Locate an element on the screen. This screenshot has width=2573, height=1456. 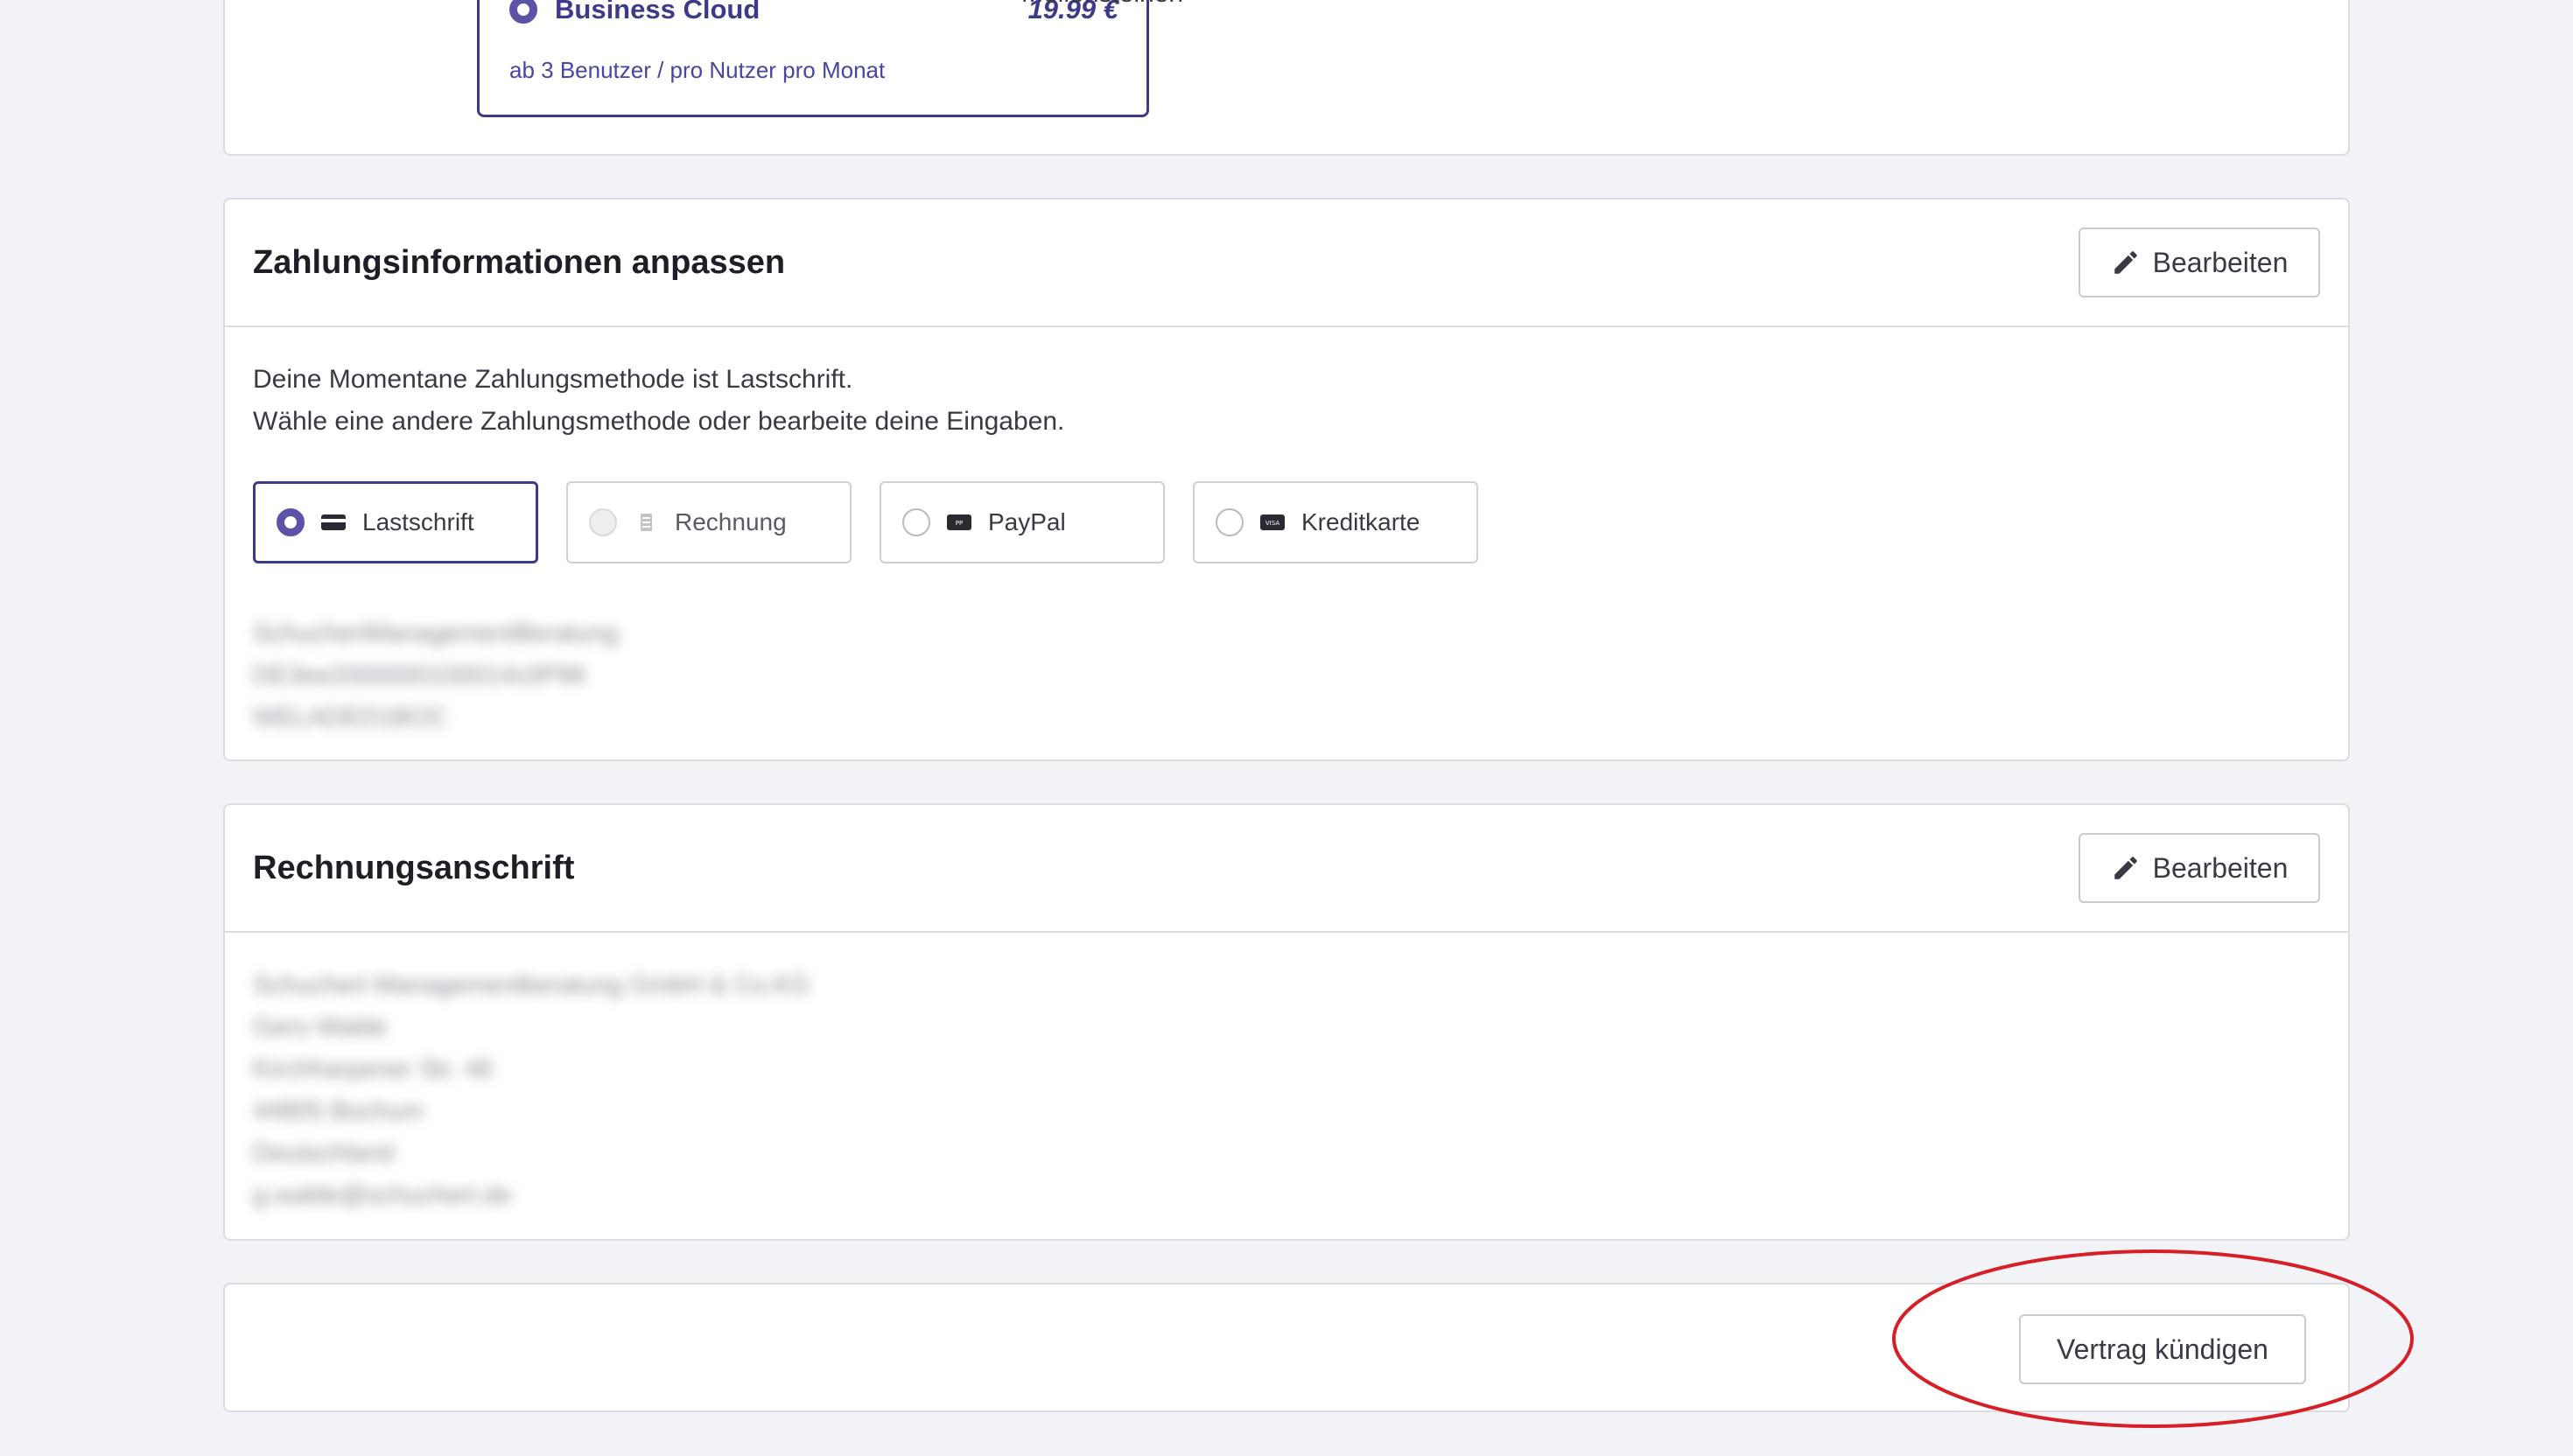
paypal-icon: PP is located at coordinates (959, 522).